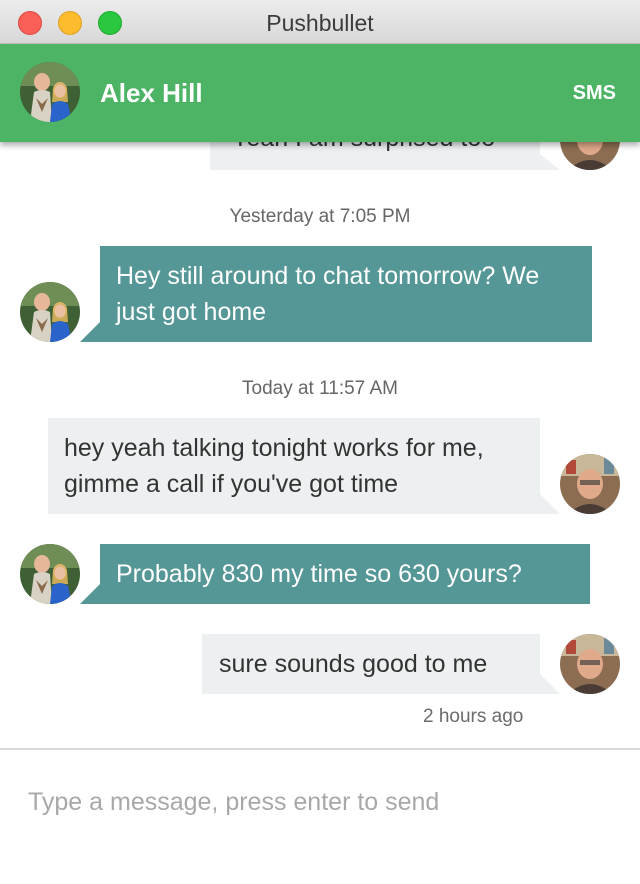 The image size is (640, 884). What do you see at coordinates (320, 93) in the screenshot?
I see `conversation-header: Alex Hill SMS` at bounding box center [320, 93].